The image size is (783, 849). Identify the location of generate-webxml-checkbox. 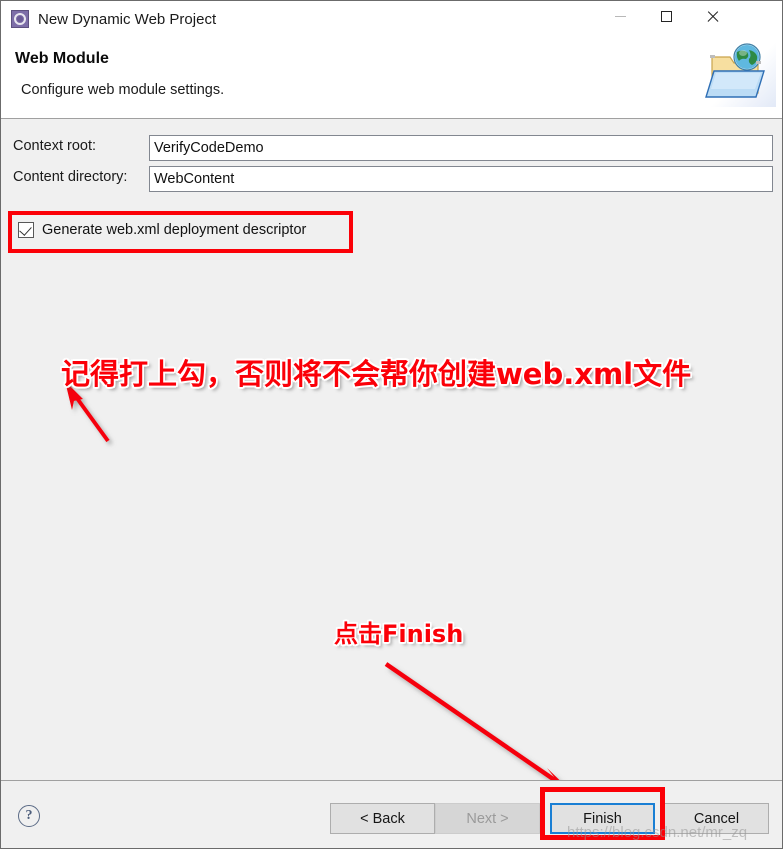
(26, 230).